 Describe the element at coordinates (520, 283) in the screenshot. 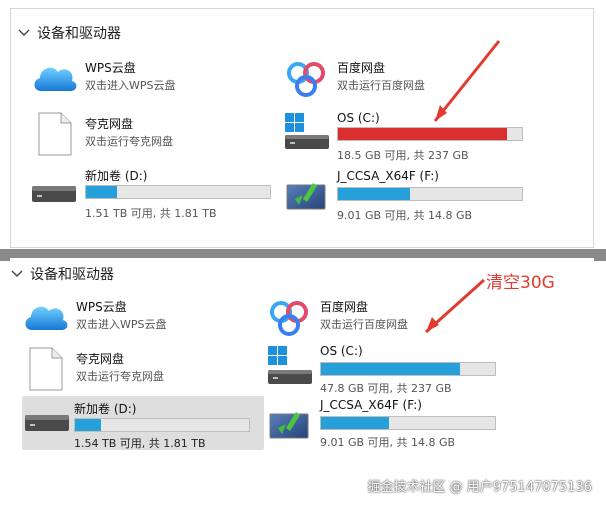

I see `annotation-text: 清空30G` at that location.